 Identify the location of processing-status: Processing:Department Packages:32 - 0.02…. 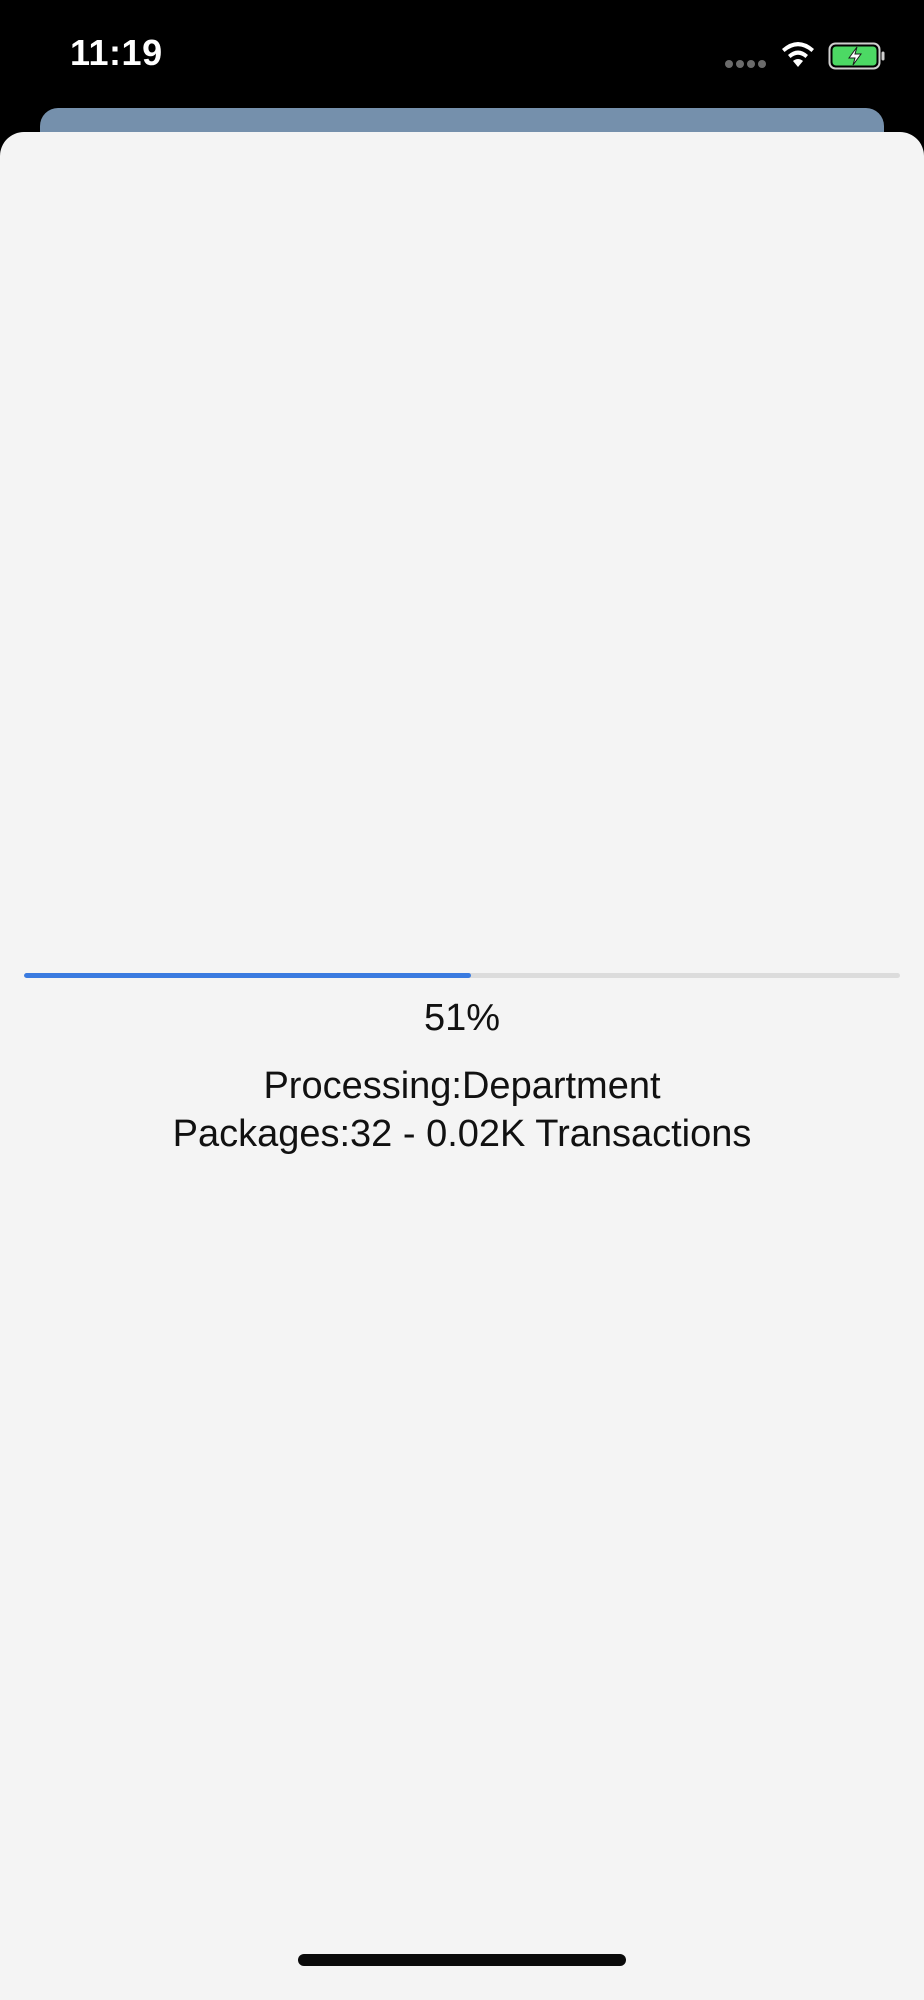
(462, 1110).